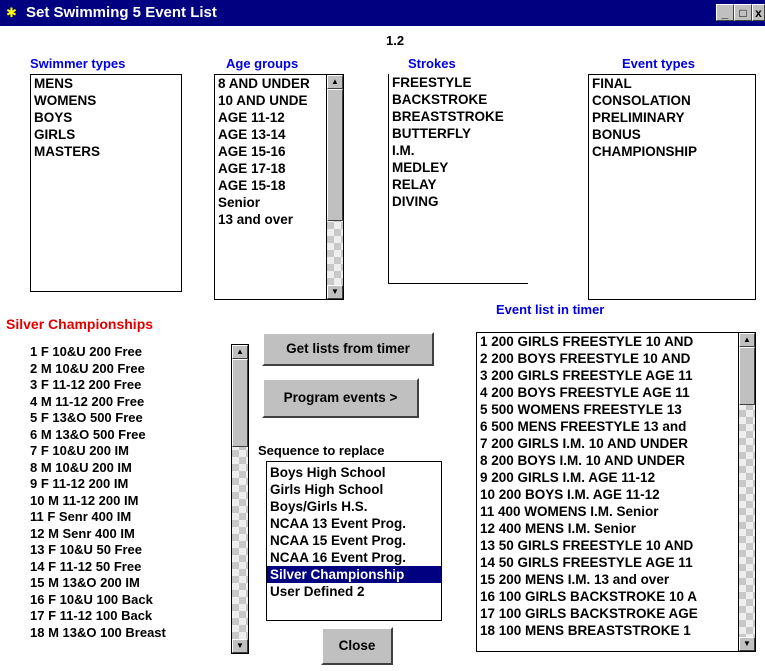 The width and height of the screenshot is (765, 671). Describe the element at coordinates (86, 417) in the screenshot. I see `list-item: 5 F 13&O 500 Free` at that location.